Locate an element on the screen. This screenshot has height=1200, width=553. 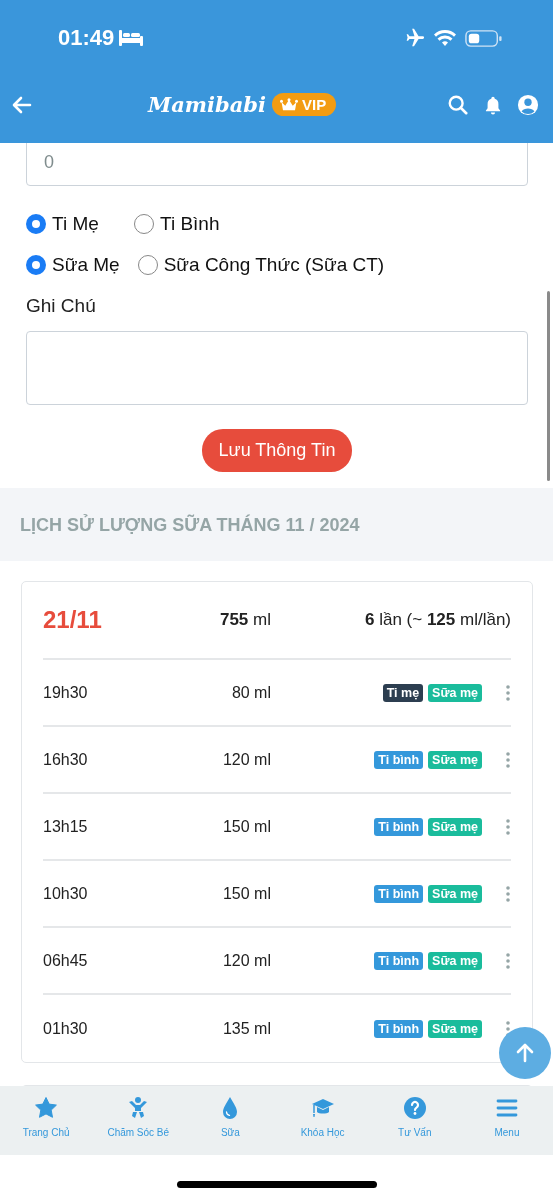
note-label: Ghi Chú is located at coordinates (61, 306).